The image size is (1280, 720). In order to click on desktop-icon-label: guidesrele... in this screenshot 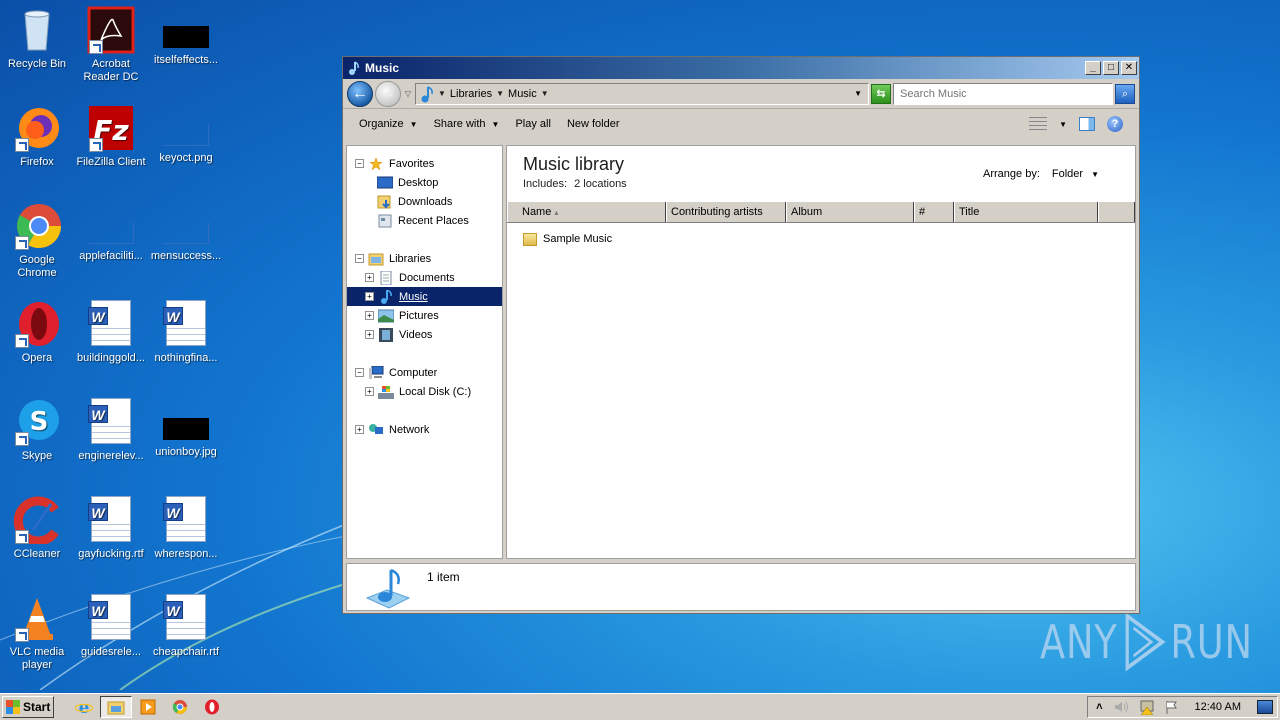, I will do `click(111, 652)`.